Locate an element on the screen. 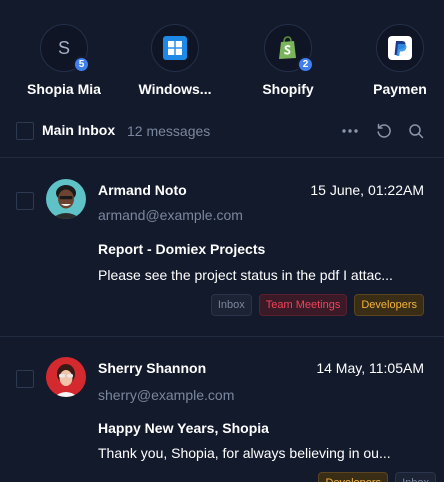 This screenshot has height=482, width=444. windows-logo-icon is located at coordinates (175, 48).